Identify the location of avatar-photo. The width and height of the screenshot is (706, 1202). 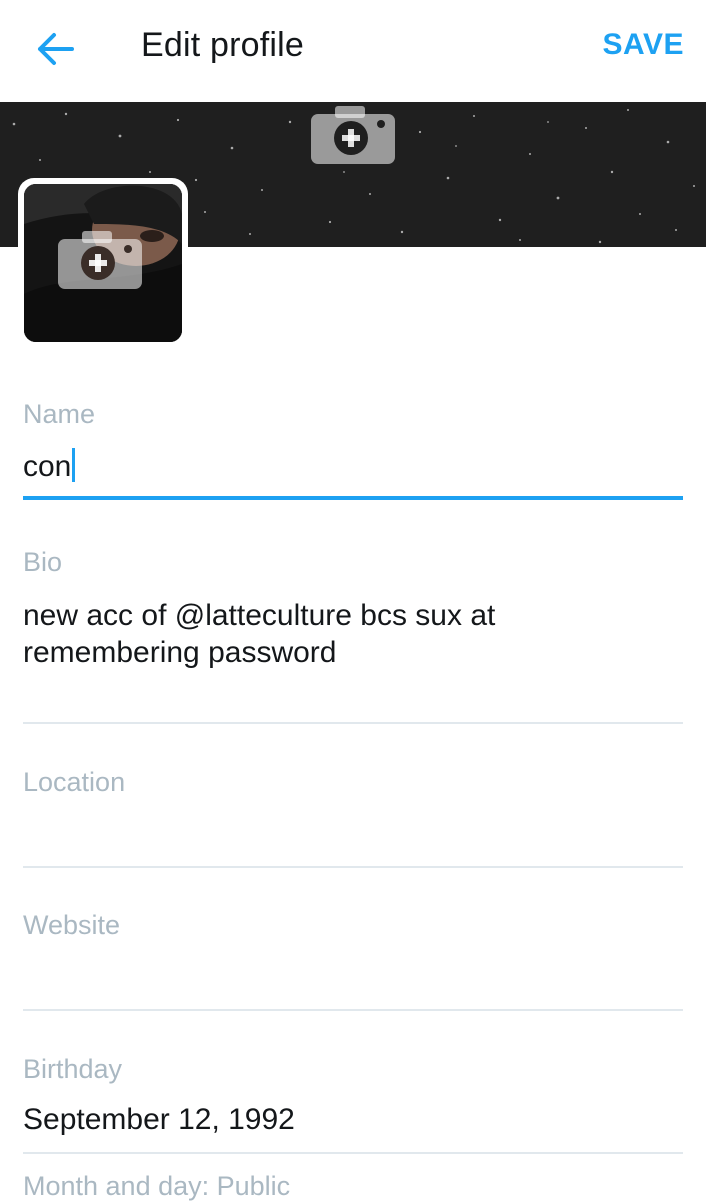
(103, 263).